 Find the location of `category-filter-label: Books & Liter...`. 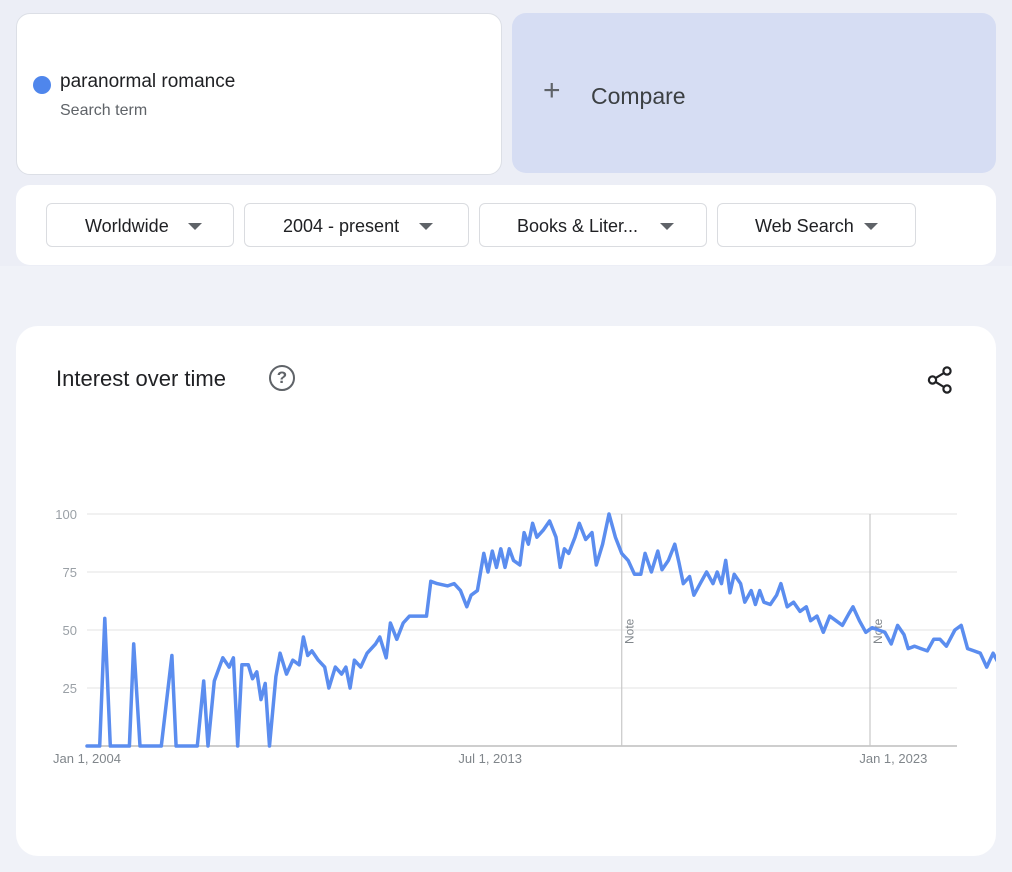

category-filter-label: Books & Liter... is located at coordinates (578, 226).